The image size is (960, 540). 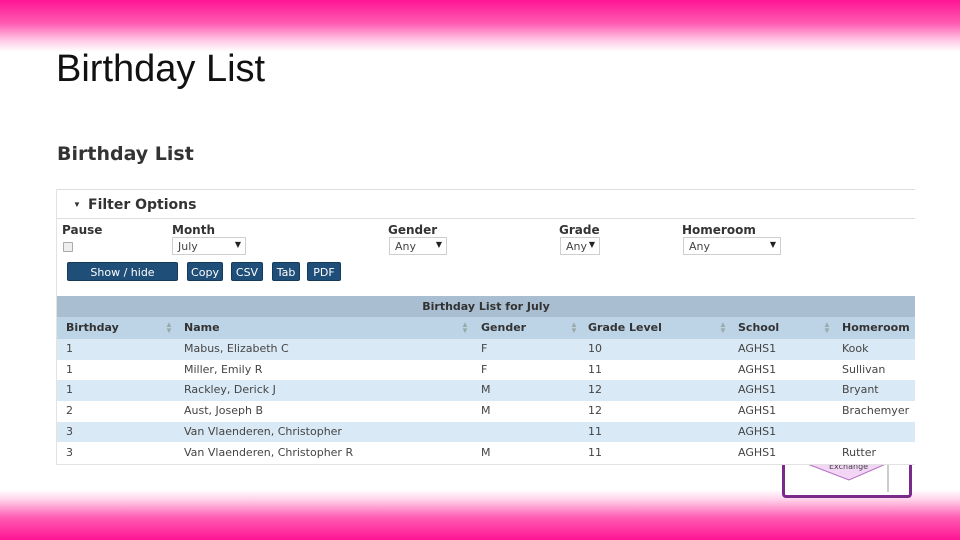 What do you see at coordinates (486, 306) in the screenshot?
I see `table-caption: Birthday List for July` at bounding box center [486, 306].